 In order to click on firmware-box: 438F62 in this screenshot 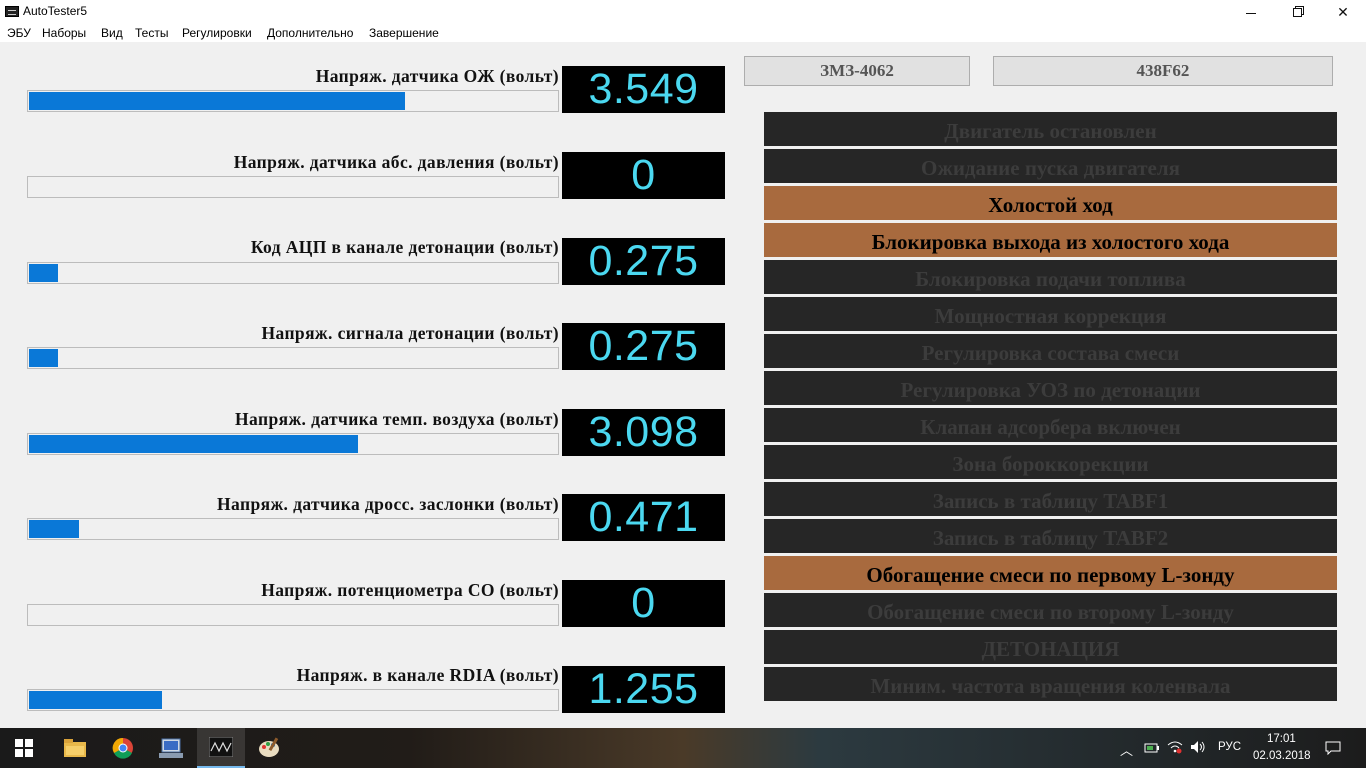, I will do `click(1163, 71)`.